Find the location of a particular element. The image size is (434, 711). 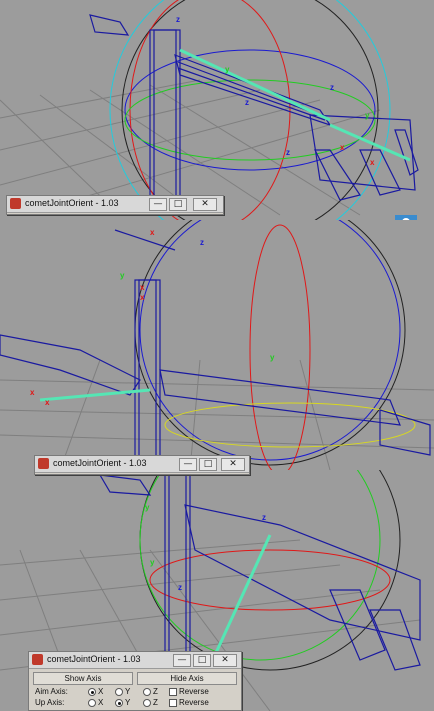

aim-axis-label: Aim Axis: is located at coordinates (51, 691).